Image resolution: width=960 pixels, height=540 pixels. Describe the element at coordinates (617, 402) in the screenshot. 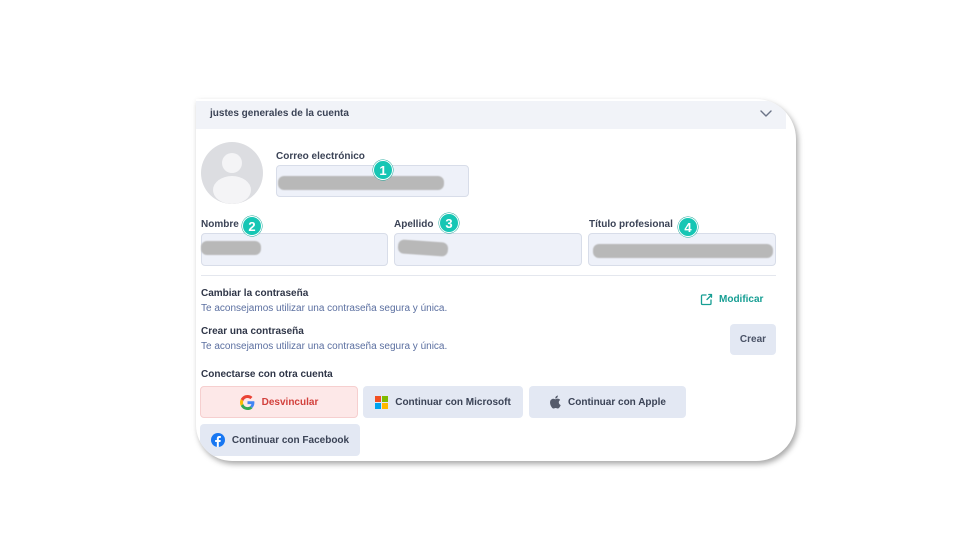

I see `apple-label: Continuar con Apple` at that location.